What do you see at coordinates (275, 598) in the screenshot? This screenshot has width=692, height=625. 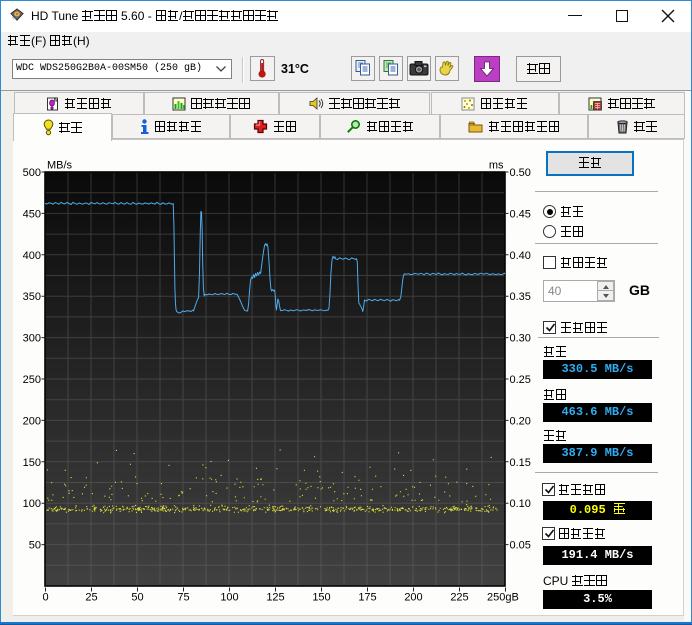 I see `svg-text: 125` at bounding box center [275, 598].